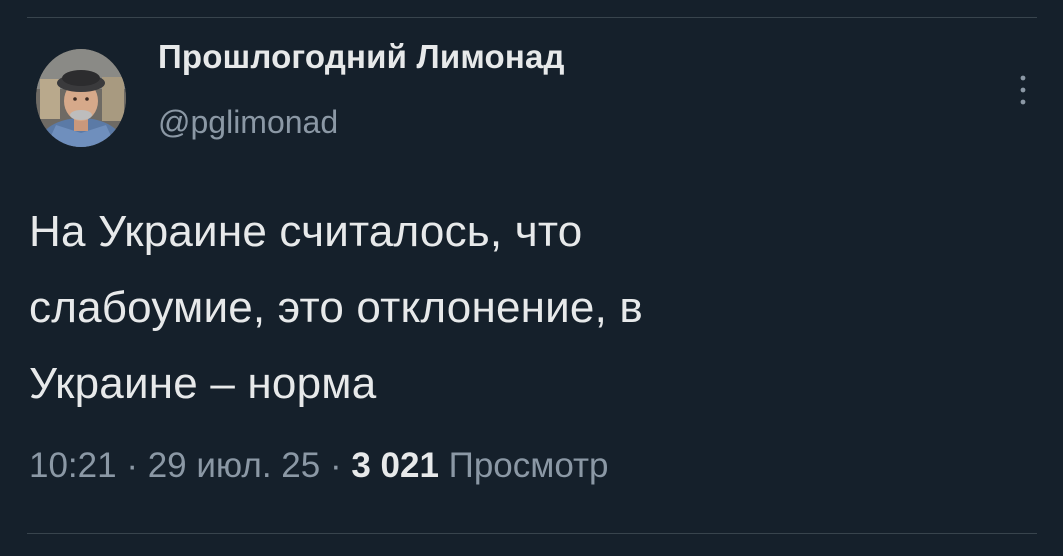  Describe the element at coordinates (248, 122) in the screenshot. I see `user-handle: @pglimonad` at that location.